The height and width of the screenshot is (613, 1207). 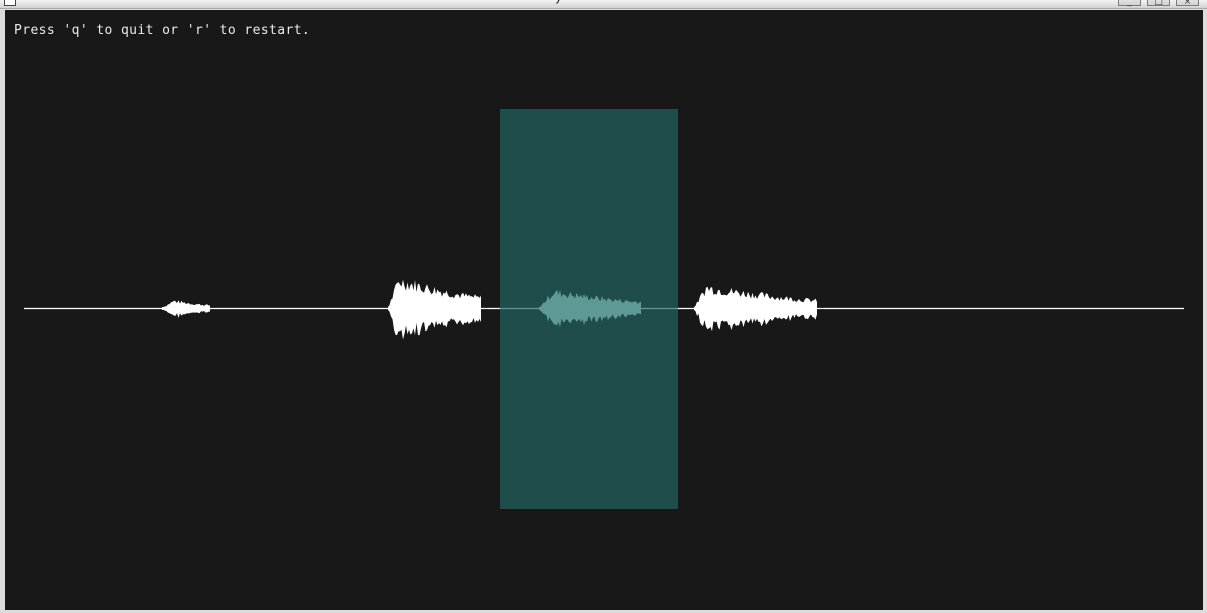 I want to click on close-icon: ×, so click(x=1187, y=3).